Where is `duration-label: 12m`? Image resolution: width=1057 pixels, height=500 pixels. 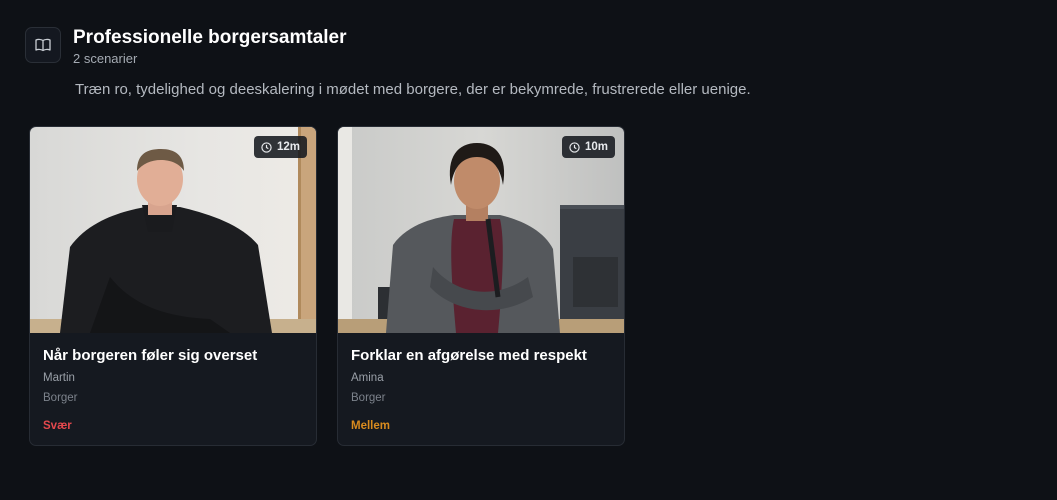
duration-label: 12m is located at coordinates (288, 147).